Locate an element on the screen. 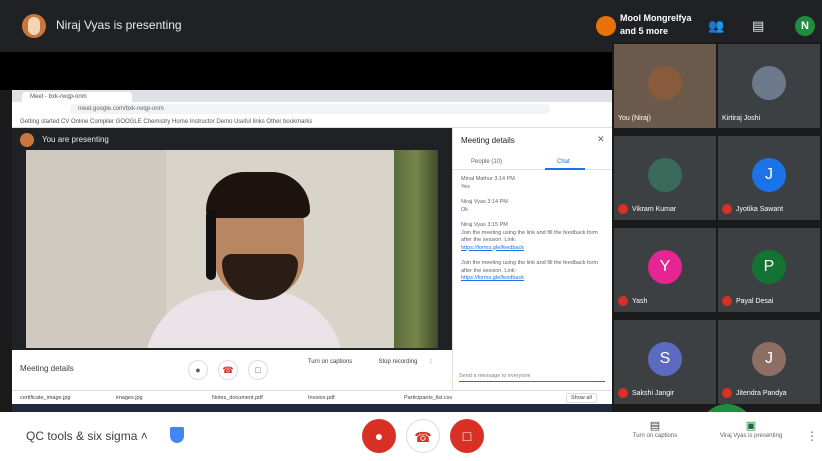 This screenshot has width=822, height=461. participant-name: Vikram Kumar is located at coordinates (647, 209).